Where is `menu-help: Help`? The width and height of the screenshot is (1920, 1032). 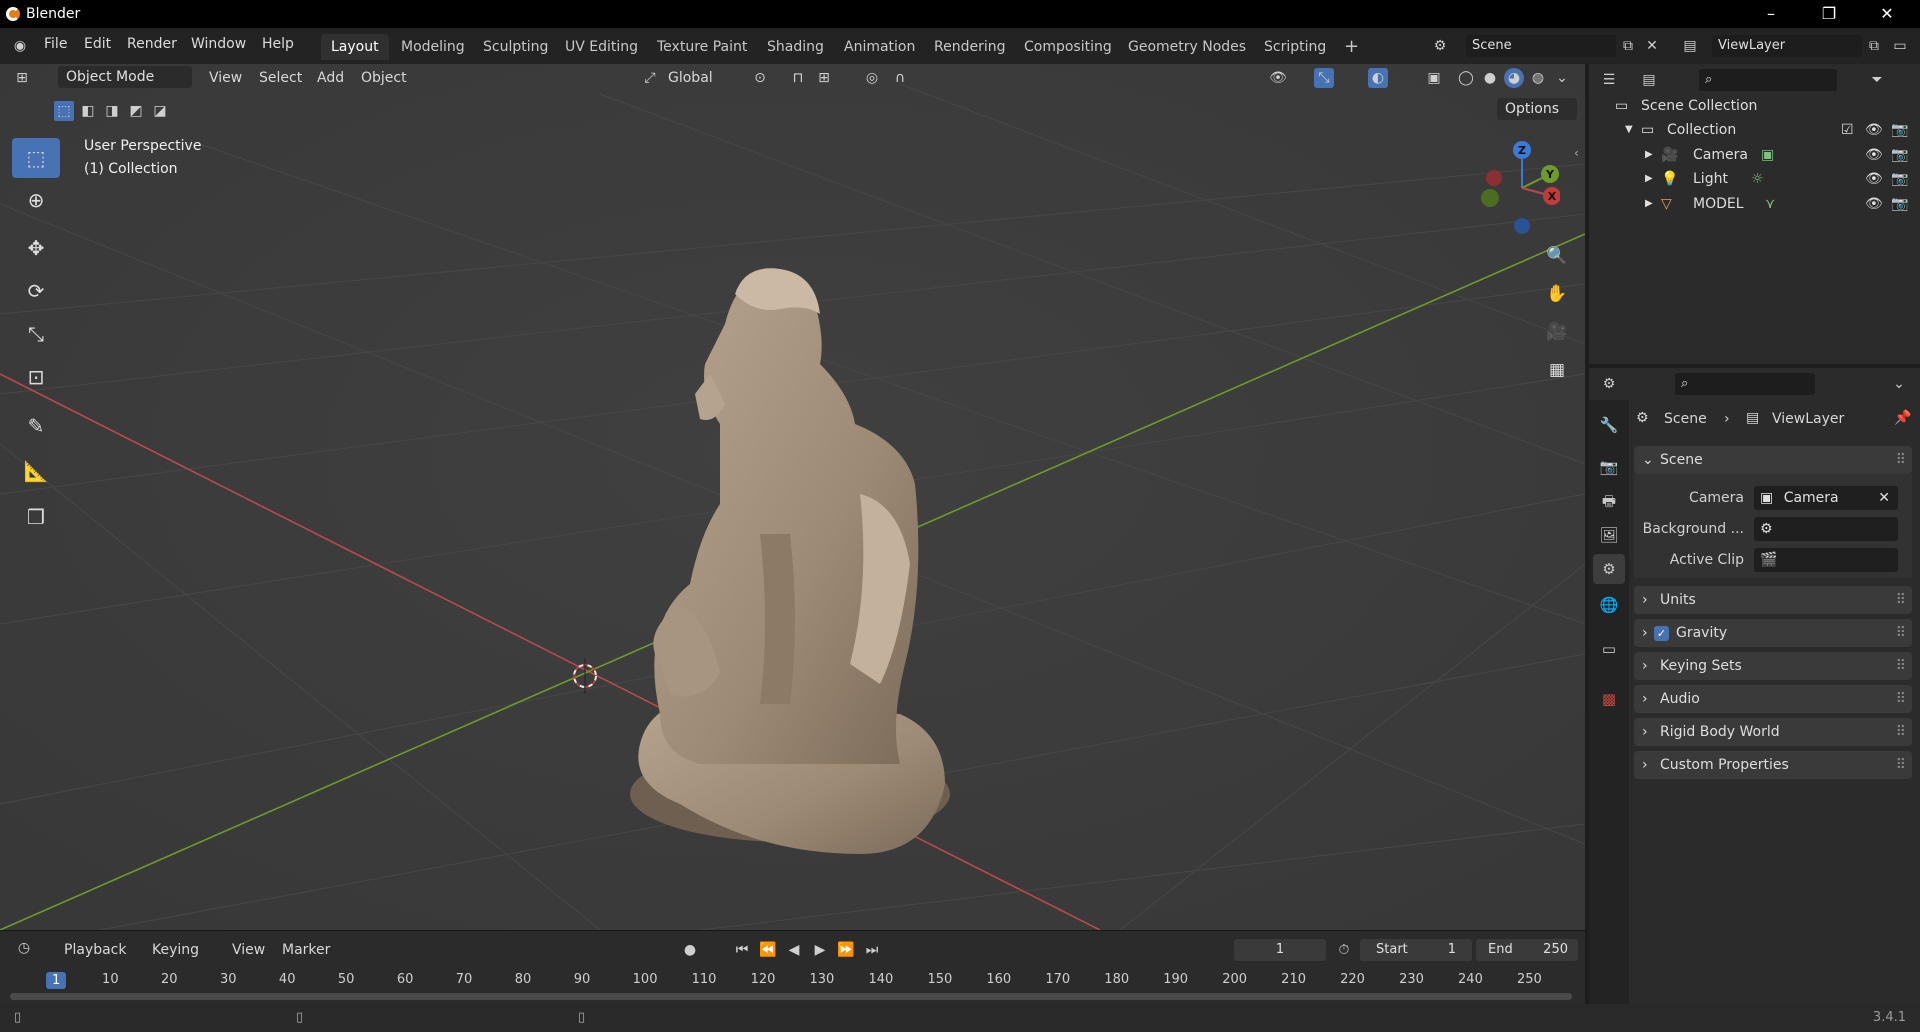
menu-help: Help is located at coordinates (278, 44).